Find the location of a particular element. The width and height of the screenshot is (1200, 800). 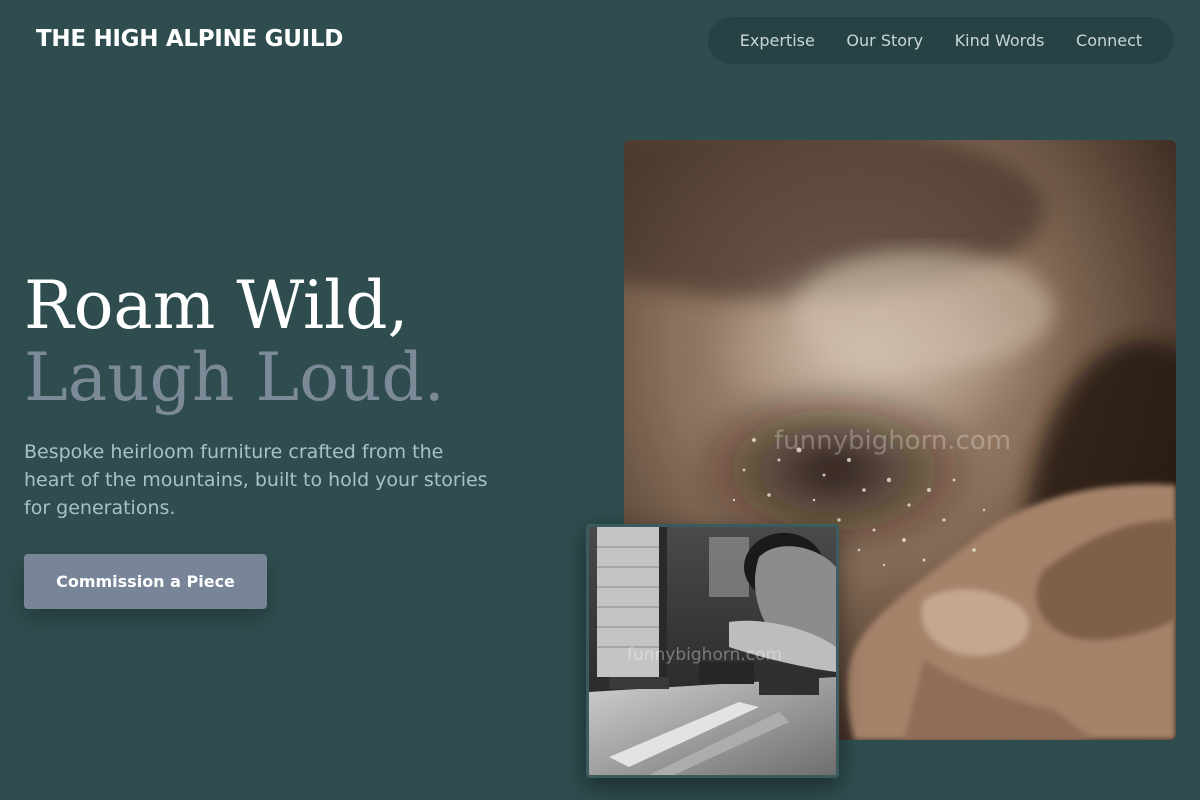

headline-line-1: Roam Wild, is located at coordinates (216, 305).